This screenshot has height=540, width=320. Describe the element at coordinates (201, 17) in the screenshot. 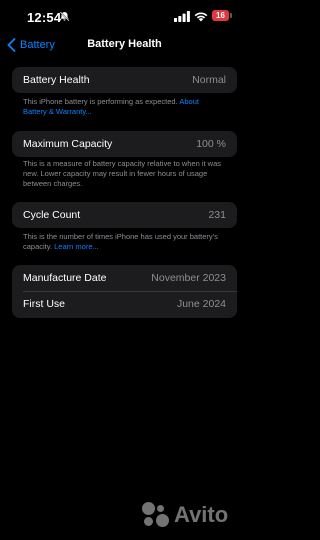

I see `wifi-icon` at that location.